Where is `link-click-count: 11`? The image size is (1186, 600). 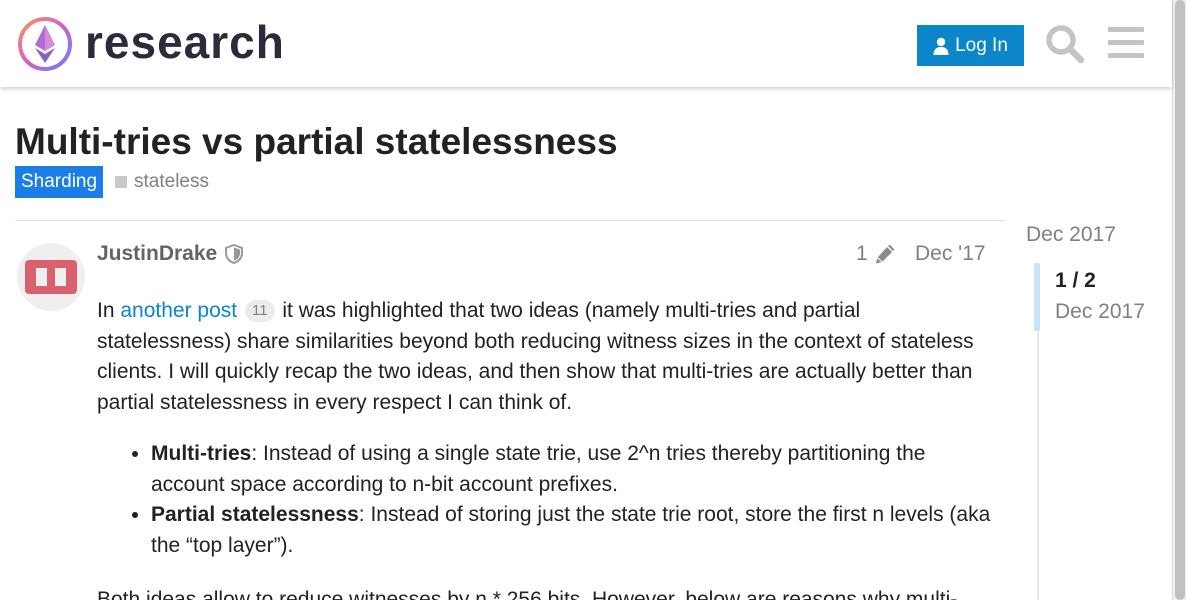
link-click-count: 11 is located at coordinates (259, 311).